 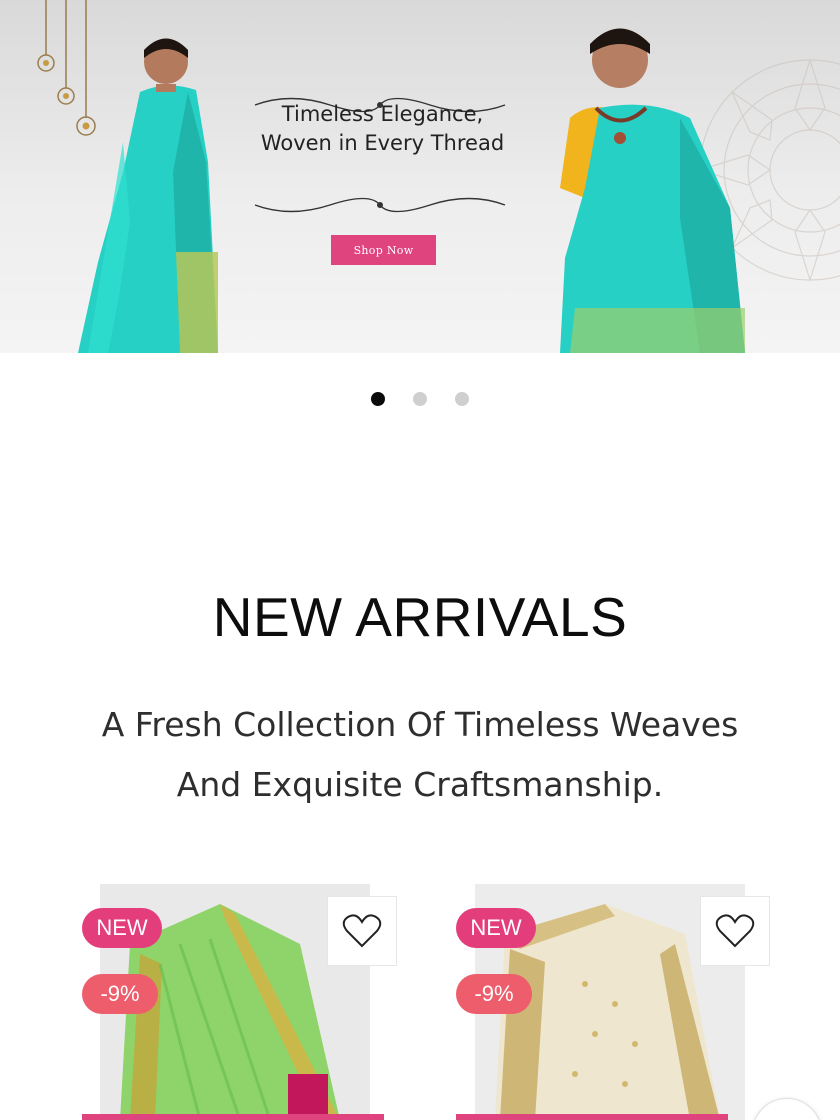 What do you see at coordinates (382, 114) in the screenshot?
I see `hero-headline-line-1: Timeless Elegance,` at bounding box center [382, 114].